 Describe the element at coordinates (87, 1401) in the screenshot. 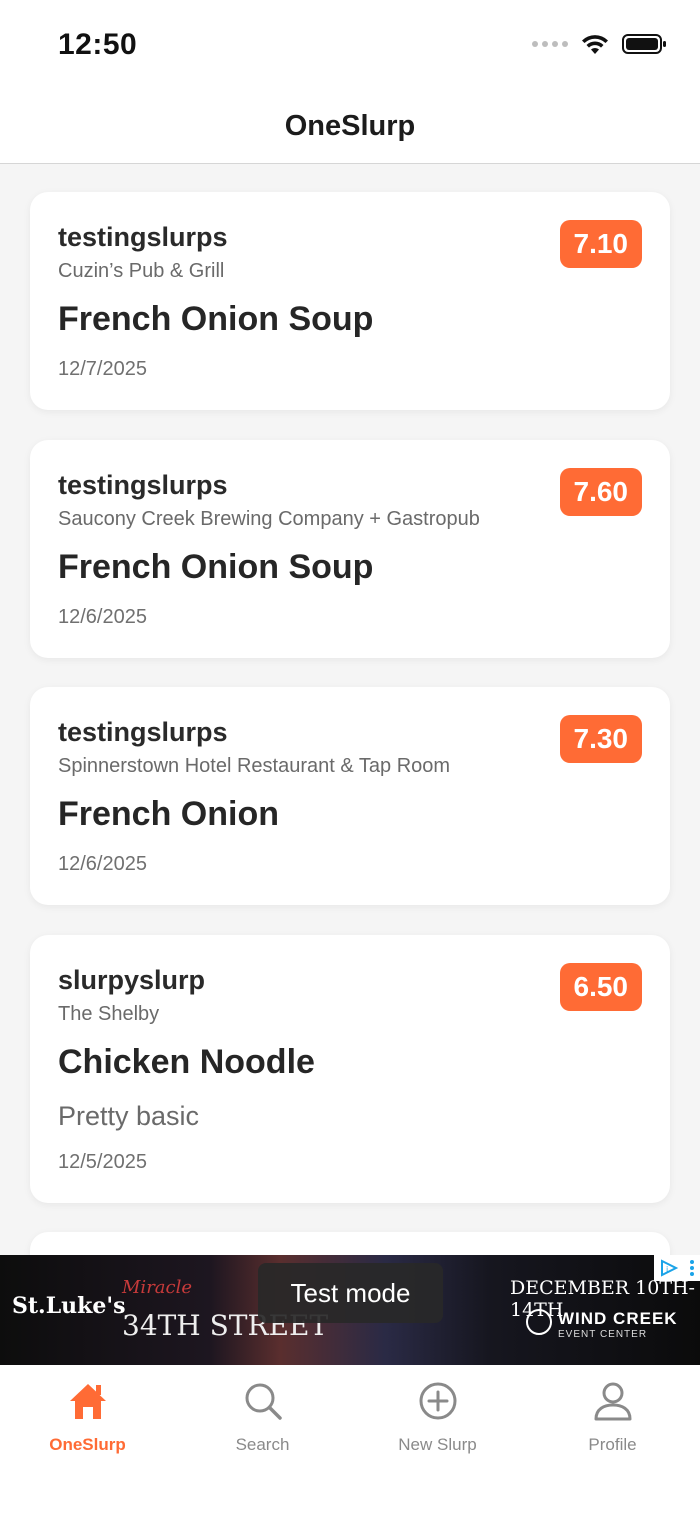

I see `home-icon` at that location.